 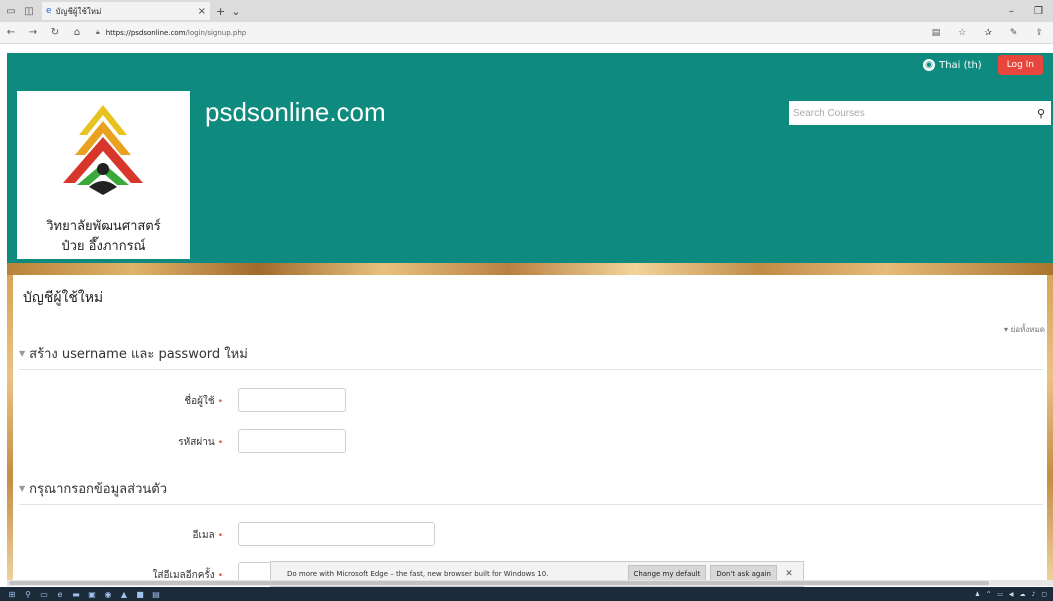 I want to click on language-menu: ◉ Thai (th), so click(x=952, y=65).